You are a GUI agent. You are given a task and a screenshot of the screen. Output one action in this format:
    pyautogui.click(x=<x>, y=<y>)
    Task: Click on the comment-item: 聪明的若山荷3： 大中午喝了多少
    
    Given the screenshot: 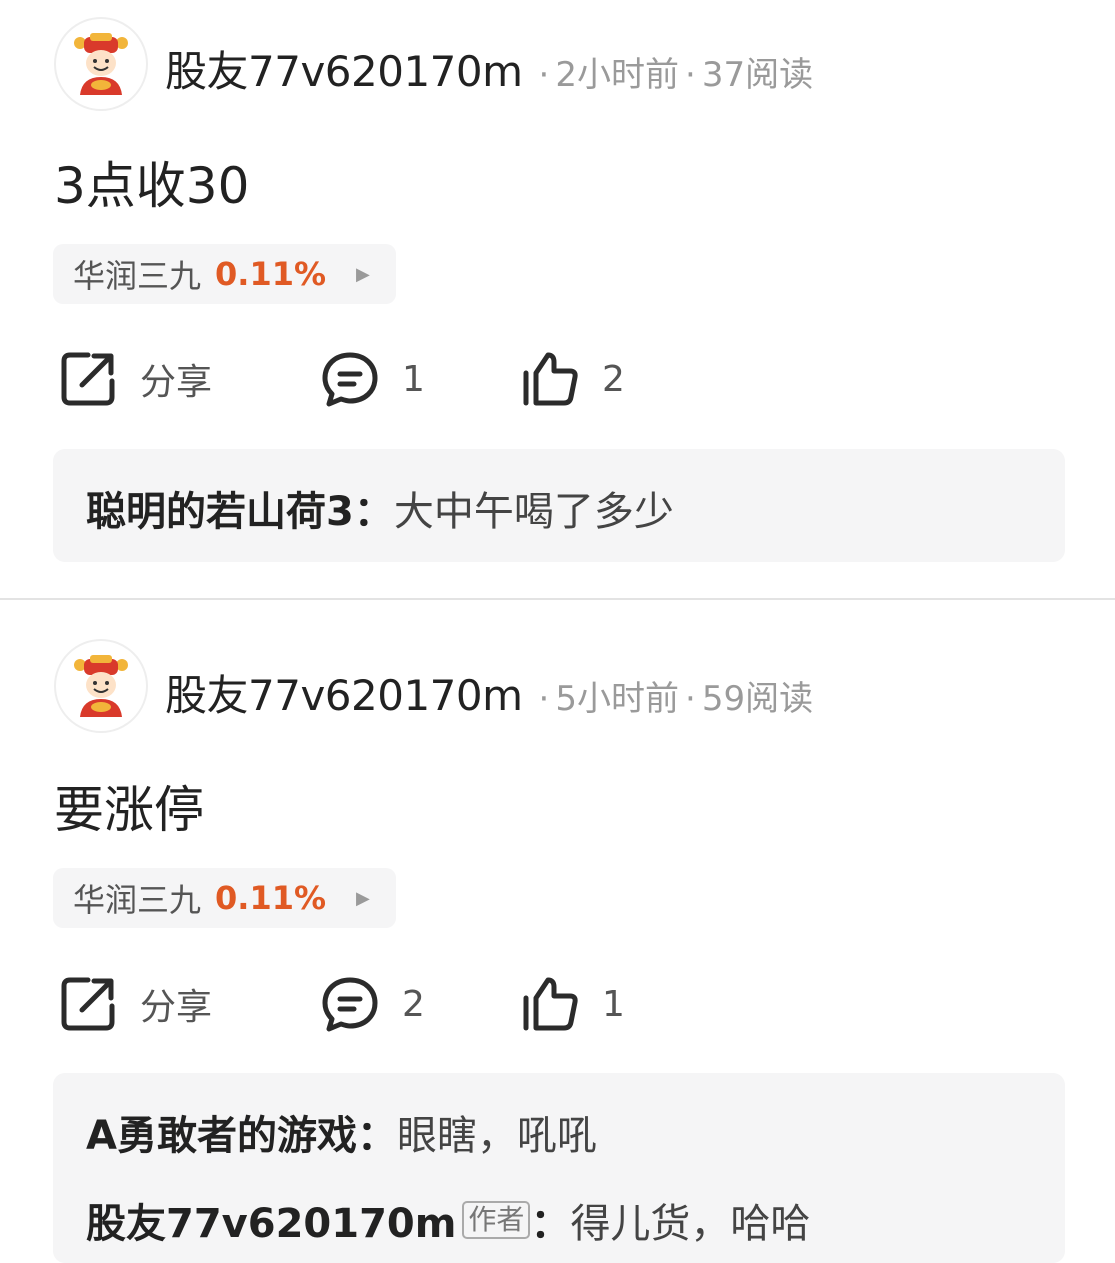 What is the action you would take?
    pyautogui.click(x=380, y=508)
    